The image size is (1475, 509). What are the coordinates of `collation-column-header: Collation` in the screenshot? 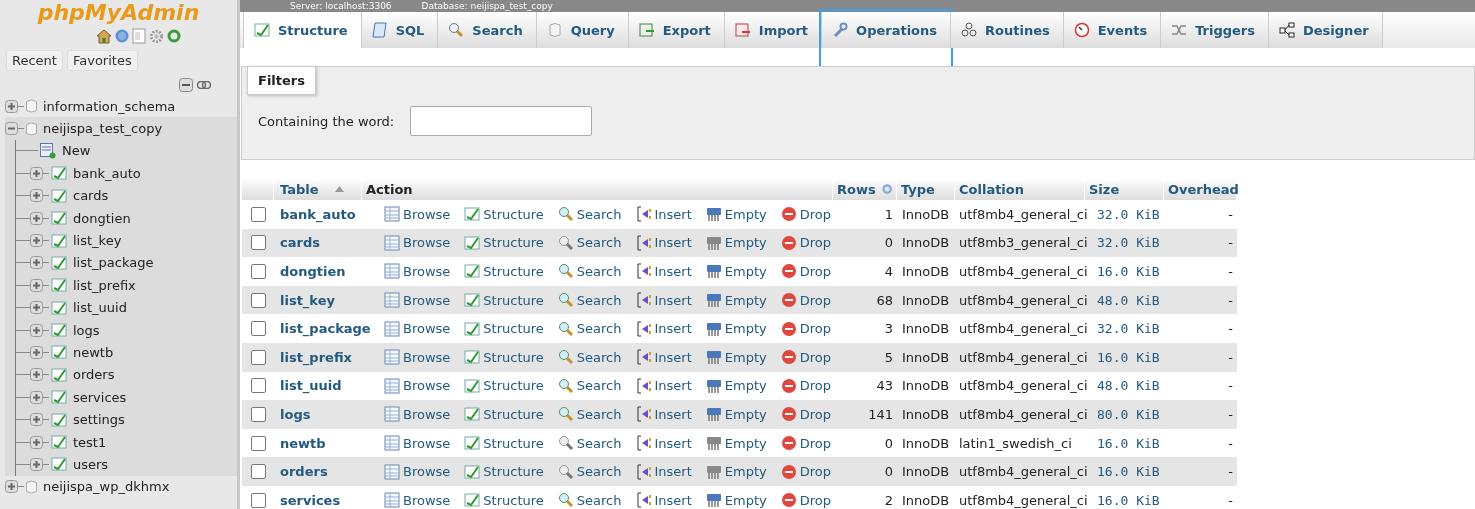 It's located at (1020, 189).